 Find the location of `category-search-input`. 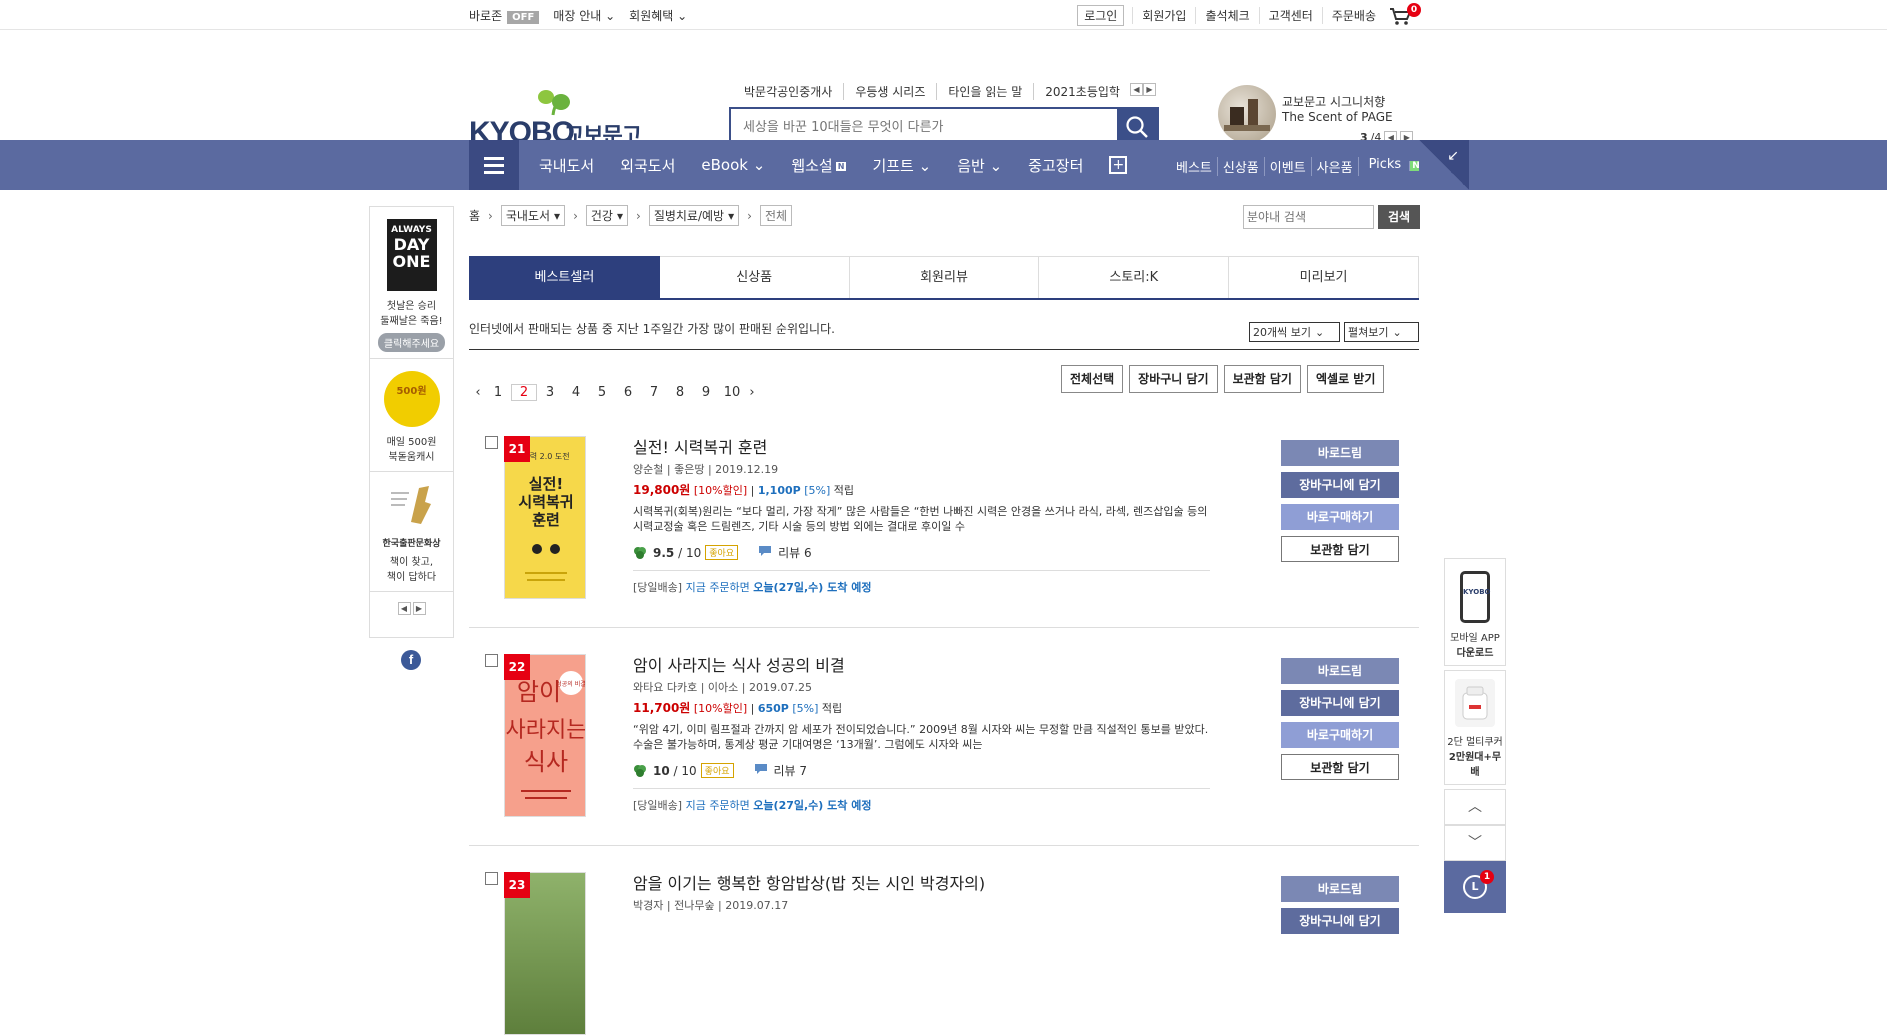

category-search-input is located at coordinates (1308, 217).